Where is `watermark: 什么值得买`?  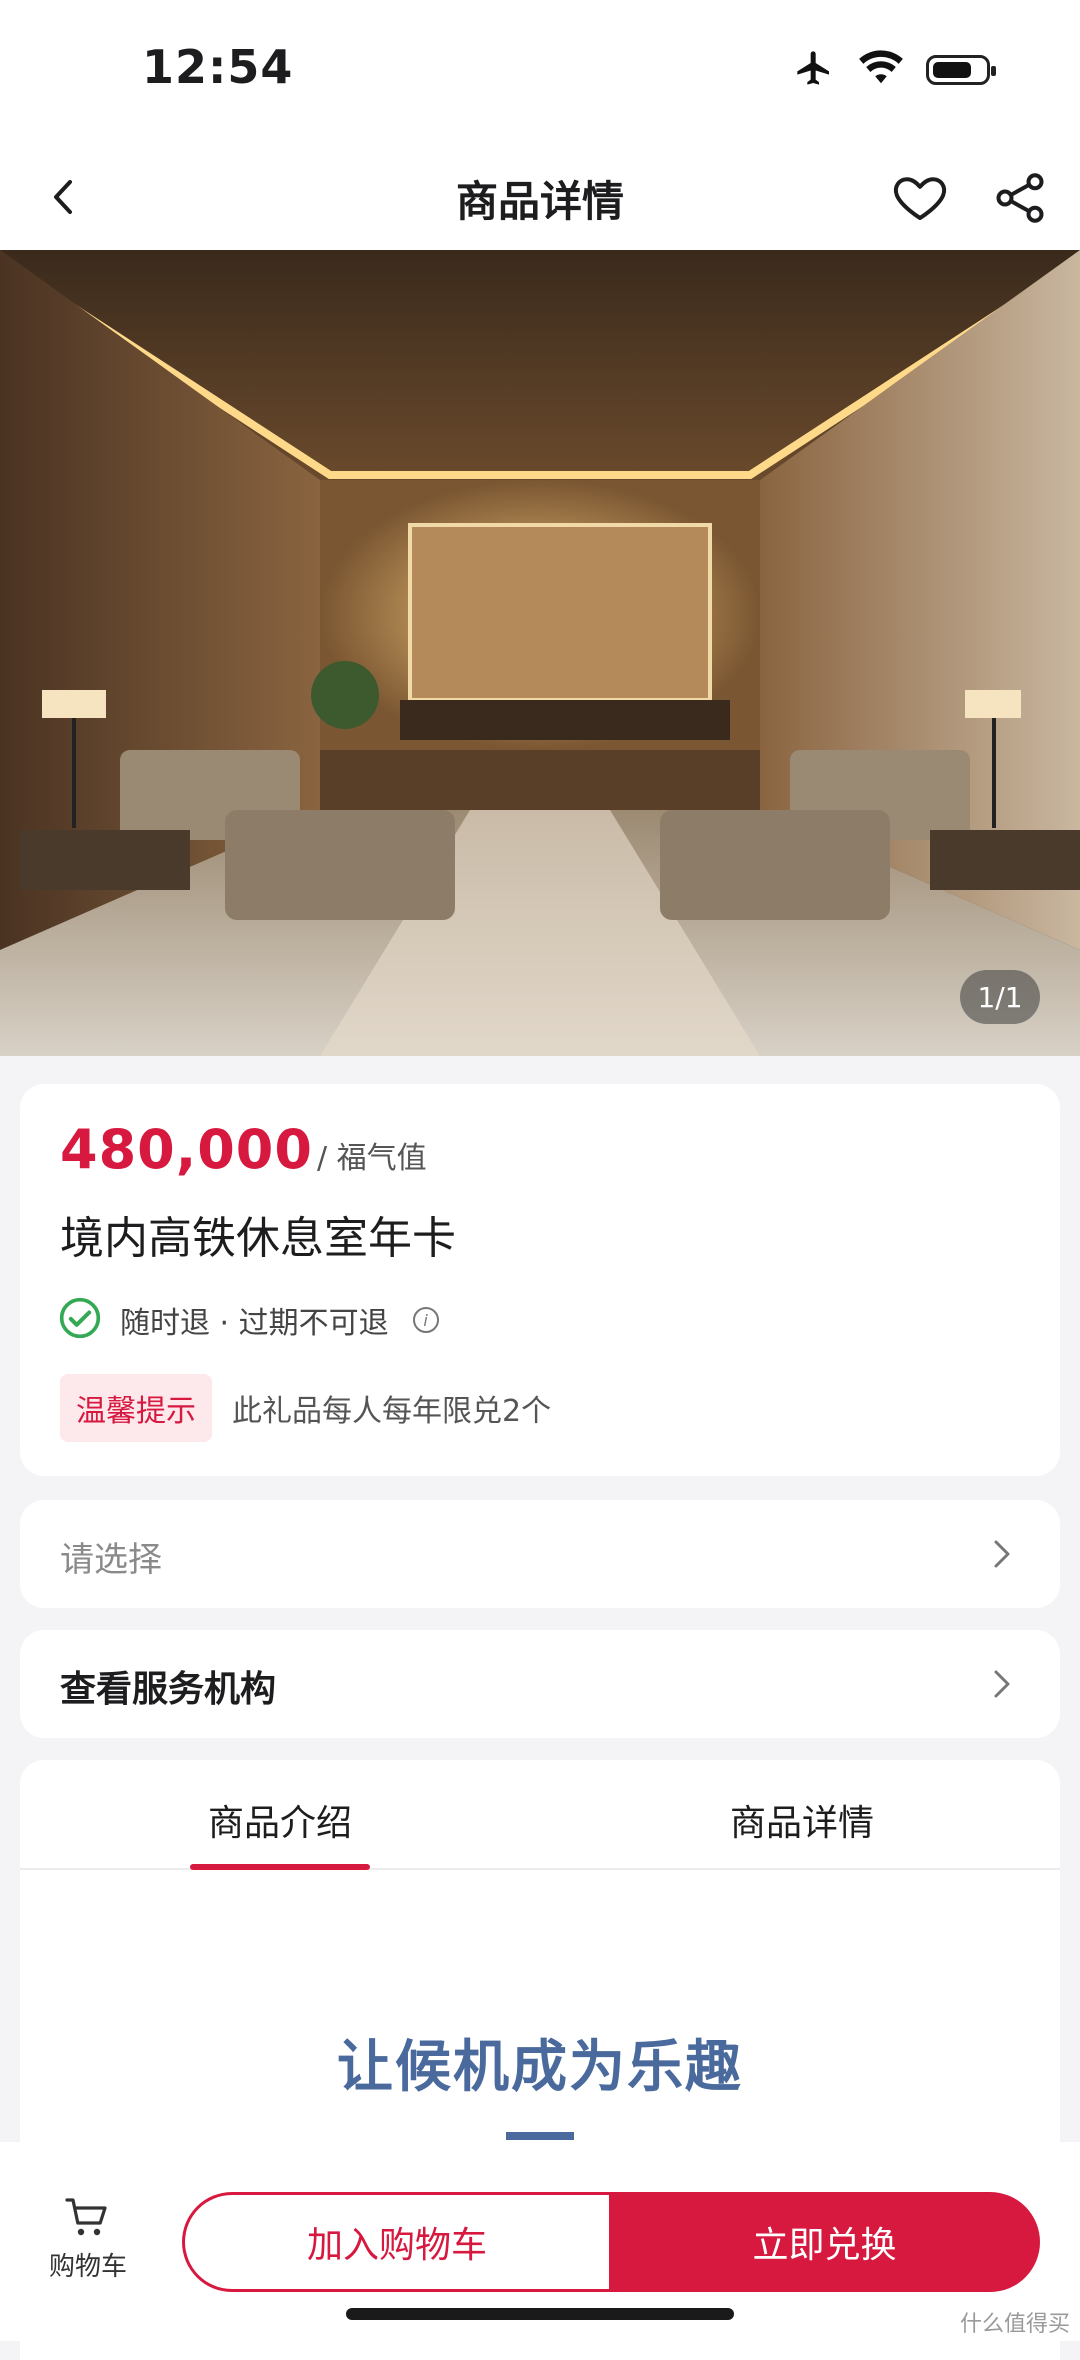 watermark: 什么值得买 is located at coordinates (1014, 2324).